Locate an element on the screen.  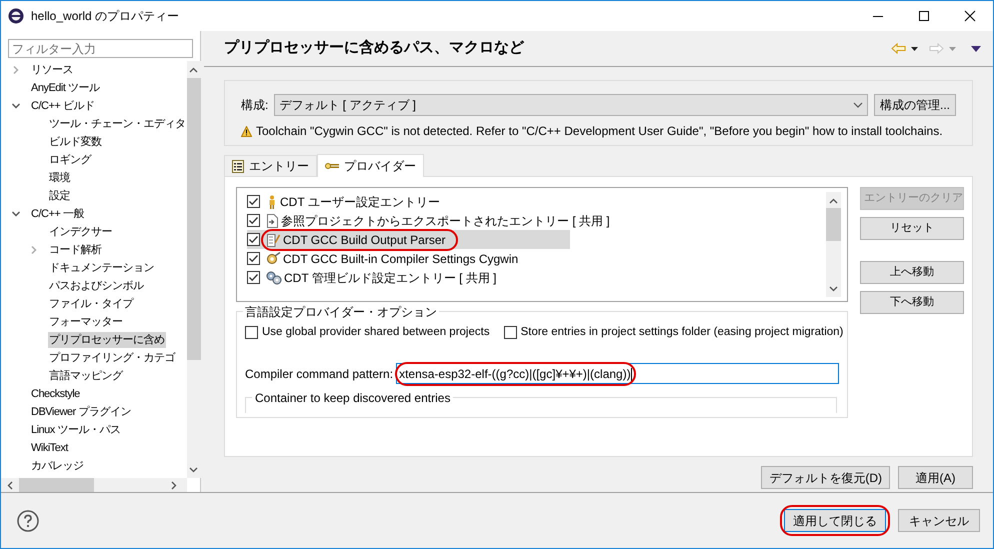
configuration-dropdown: デフォルト [ アクティブ ] is located at coordinates (571, 105).